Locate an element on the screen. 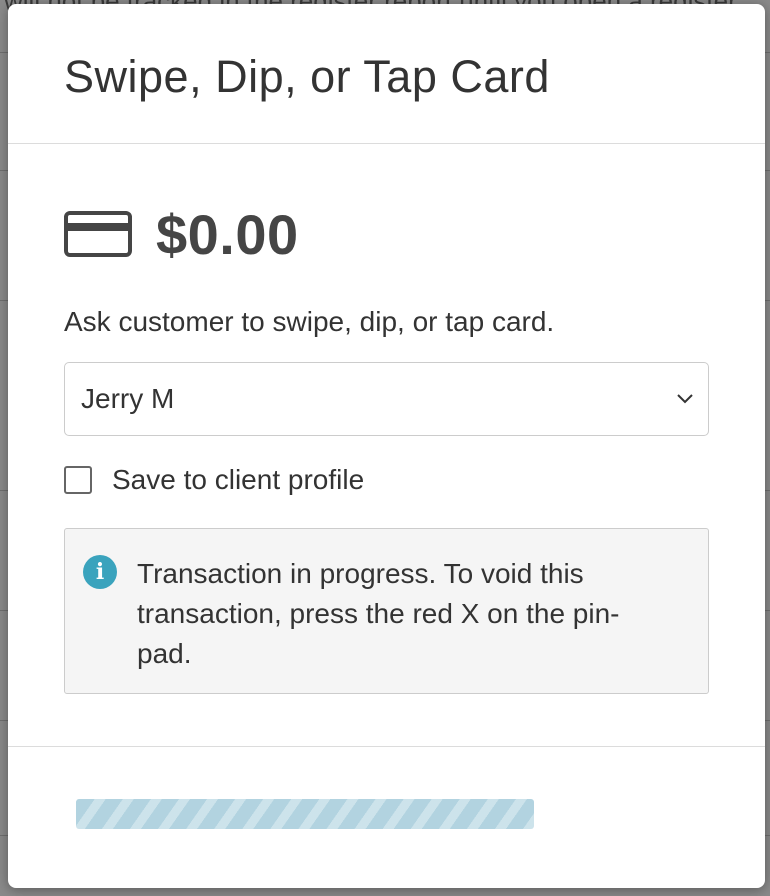  credit-card-icon is located at coordinates (98, 234).